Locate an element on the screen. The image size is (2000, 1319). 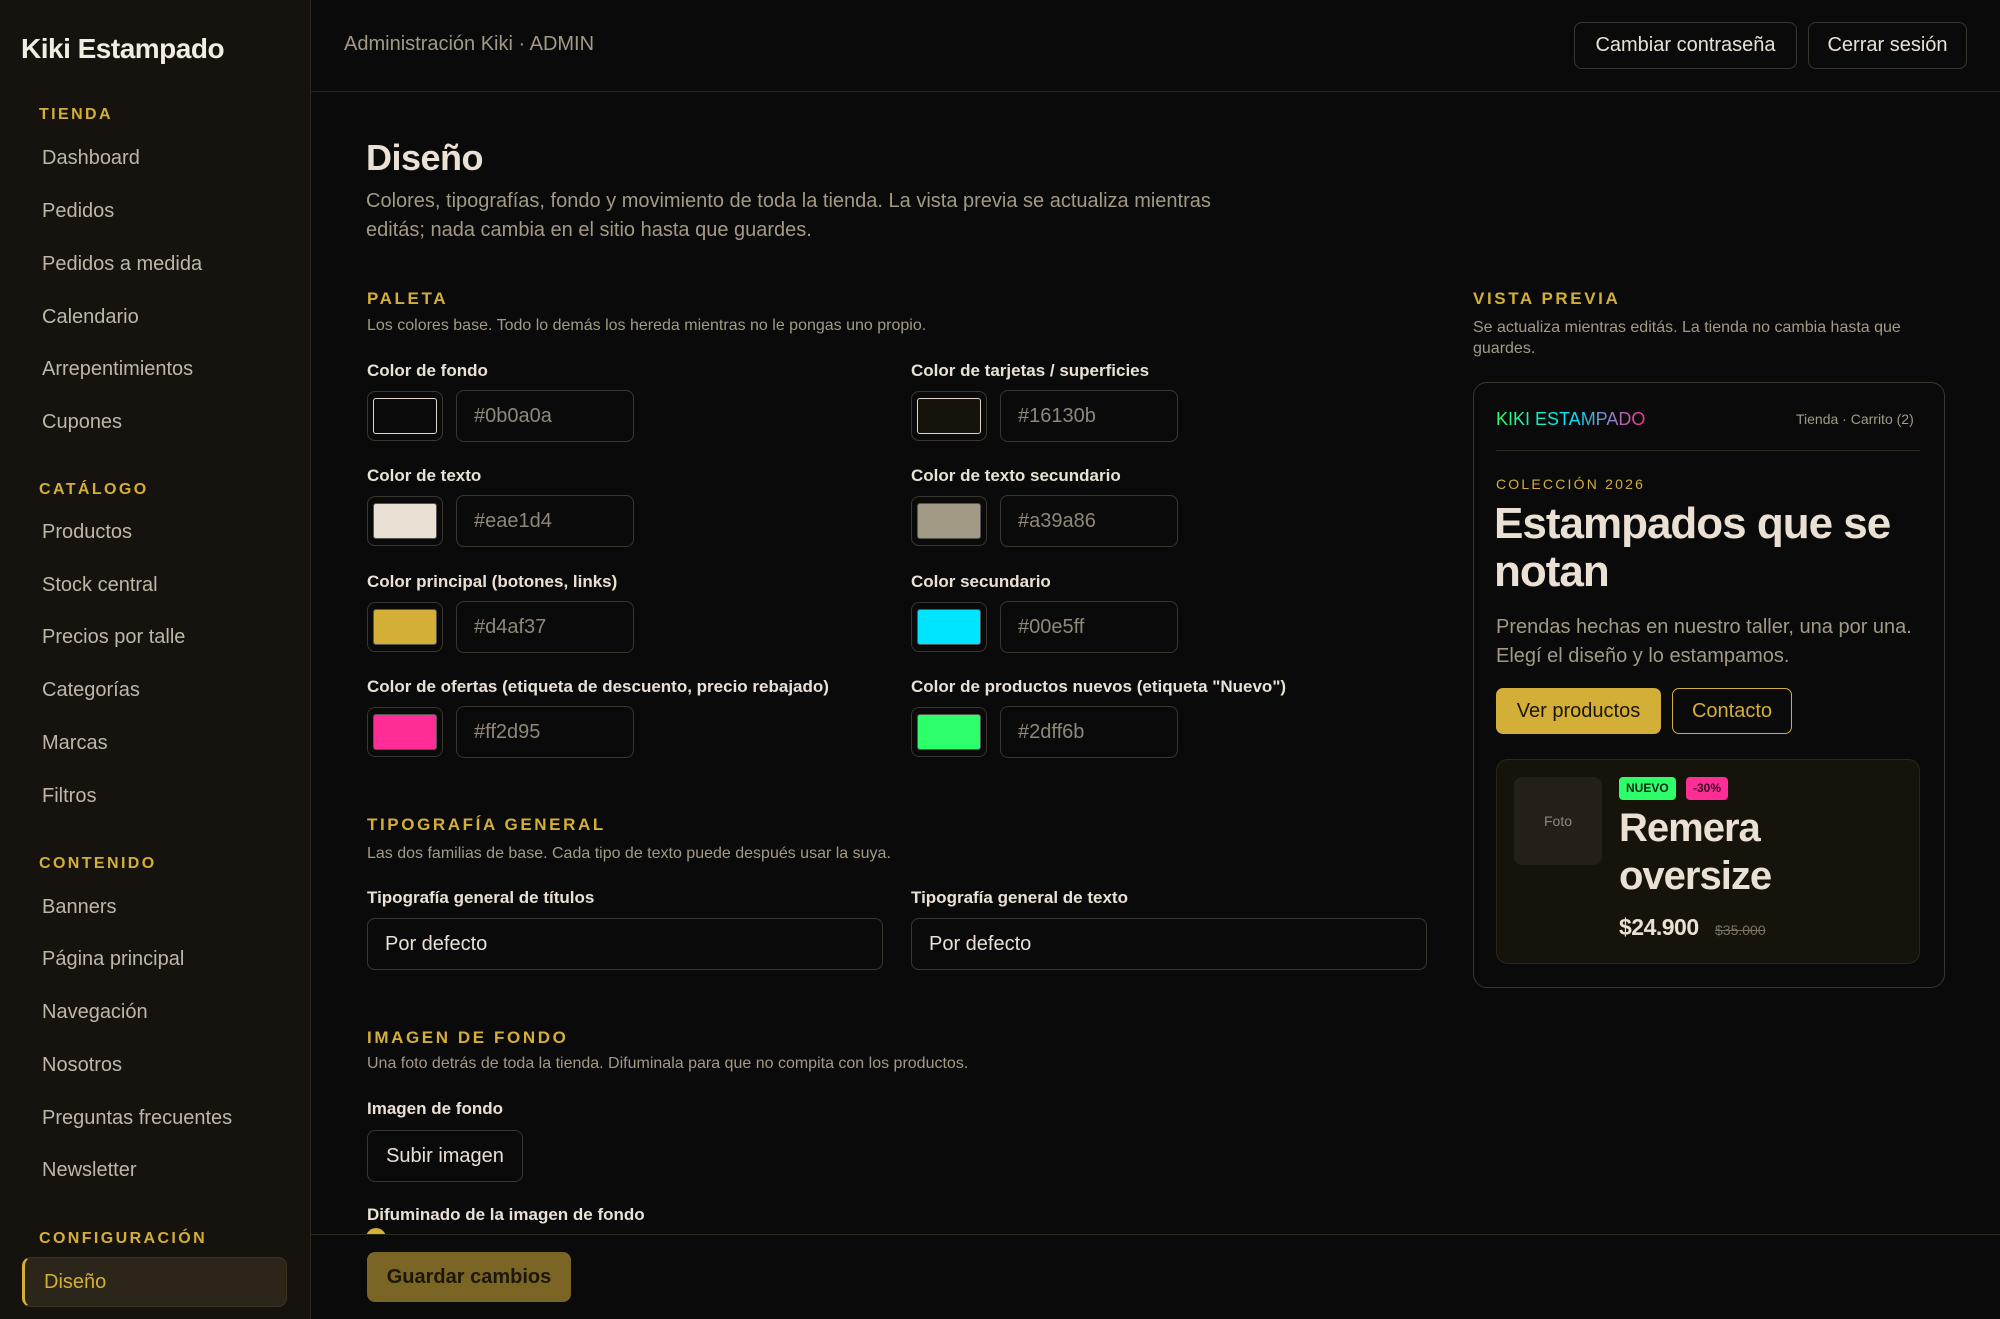
background-image-label: Imagen de fondo is located at coordinates (435, 1108).